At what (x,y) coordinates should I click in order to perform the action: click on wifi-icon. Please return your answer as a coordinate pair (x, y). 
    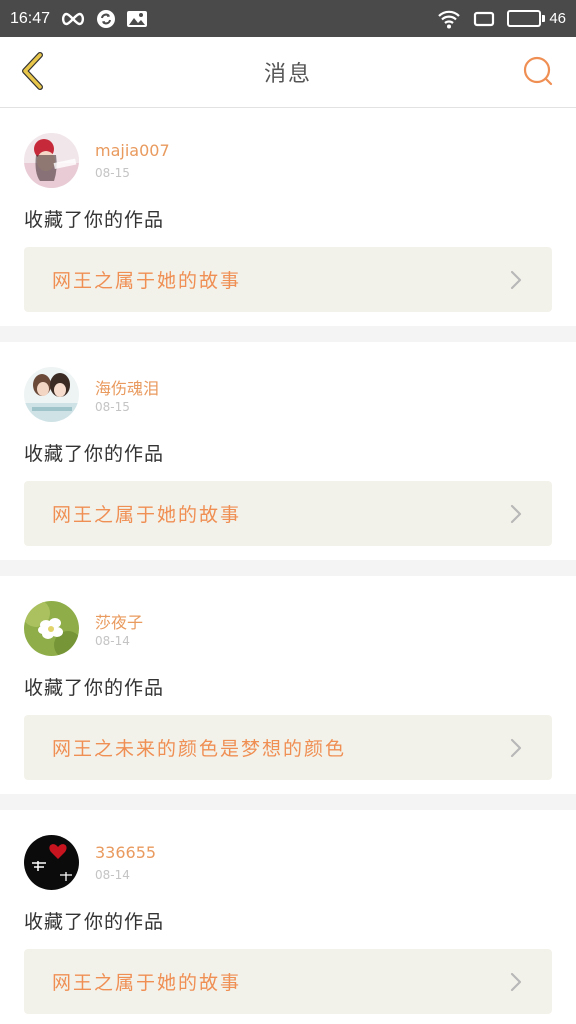
    Looking at the image, I should click on (449, 19).